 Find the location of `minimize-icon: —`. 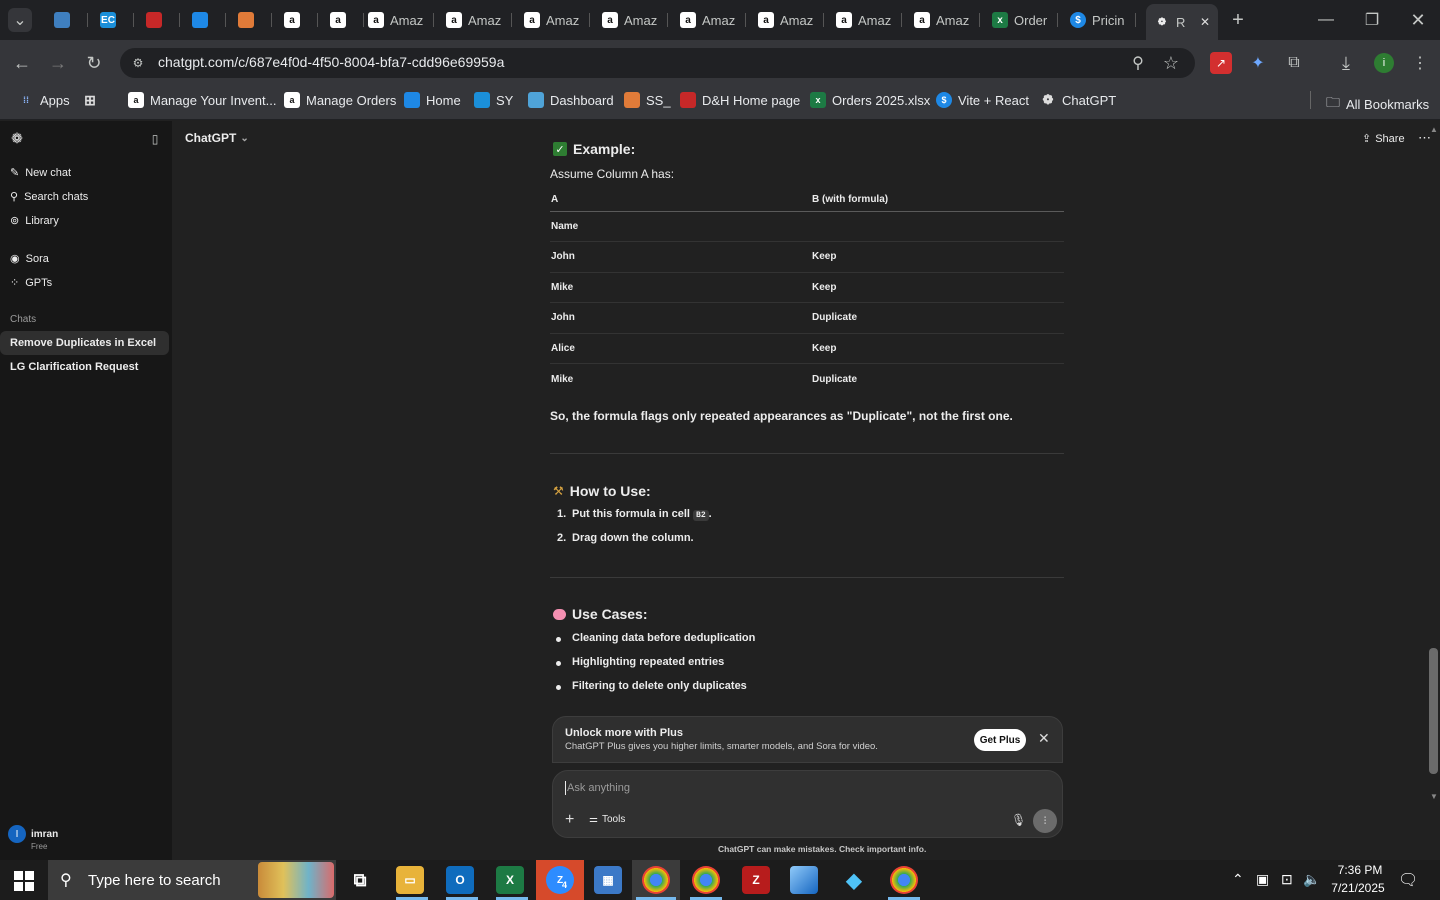

minimize-icon: — is located at coordinates (1326, 20).